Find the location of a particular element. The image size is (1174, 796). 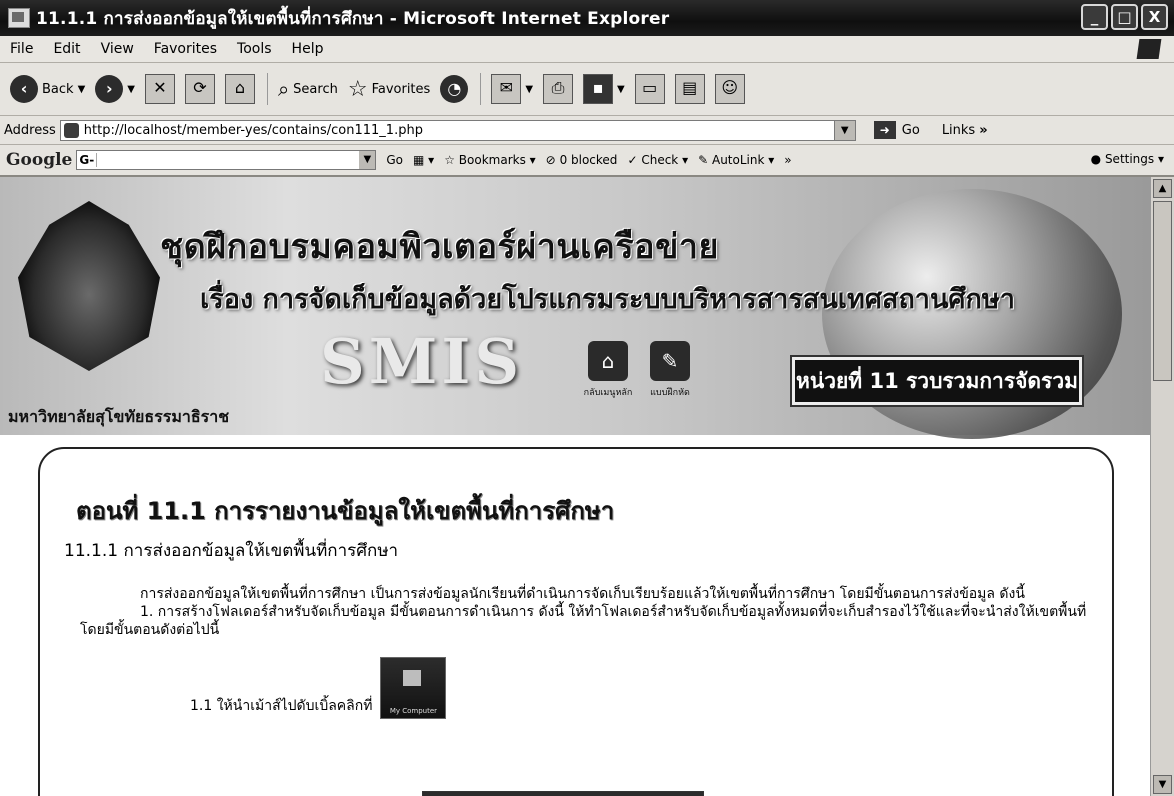

forward-button: › ▼ is located at coordinates (115, 89).